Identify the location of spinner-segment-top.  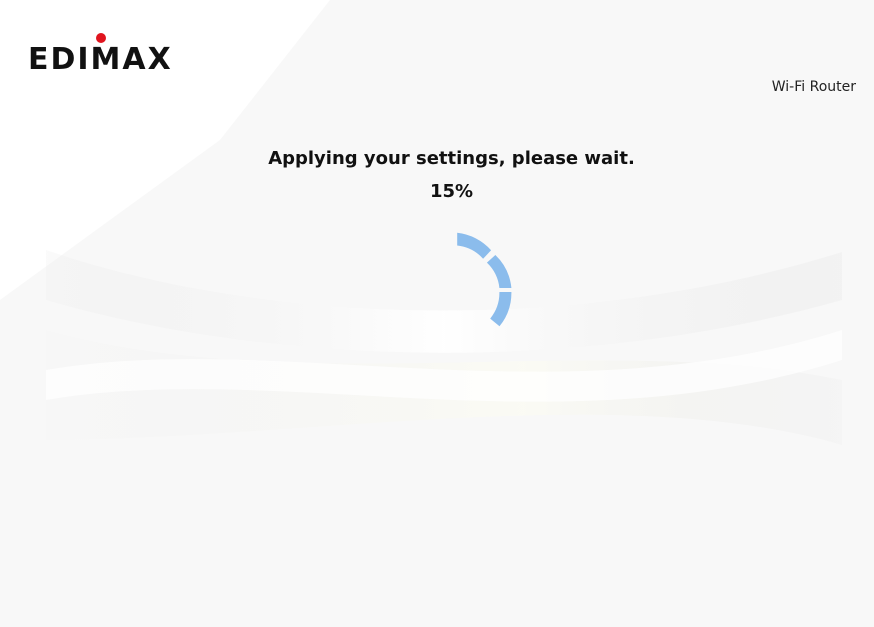
(474, 245).